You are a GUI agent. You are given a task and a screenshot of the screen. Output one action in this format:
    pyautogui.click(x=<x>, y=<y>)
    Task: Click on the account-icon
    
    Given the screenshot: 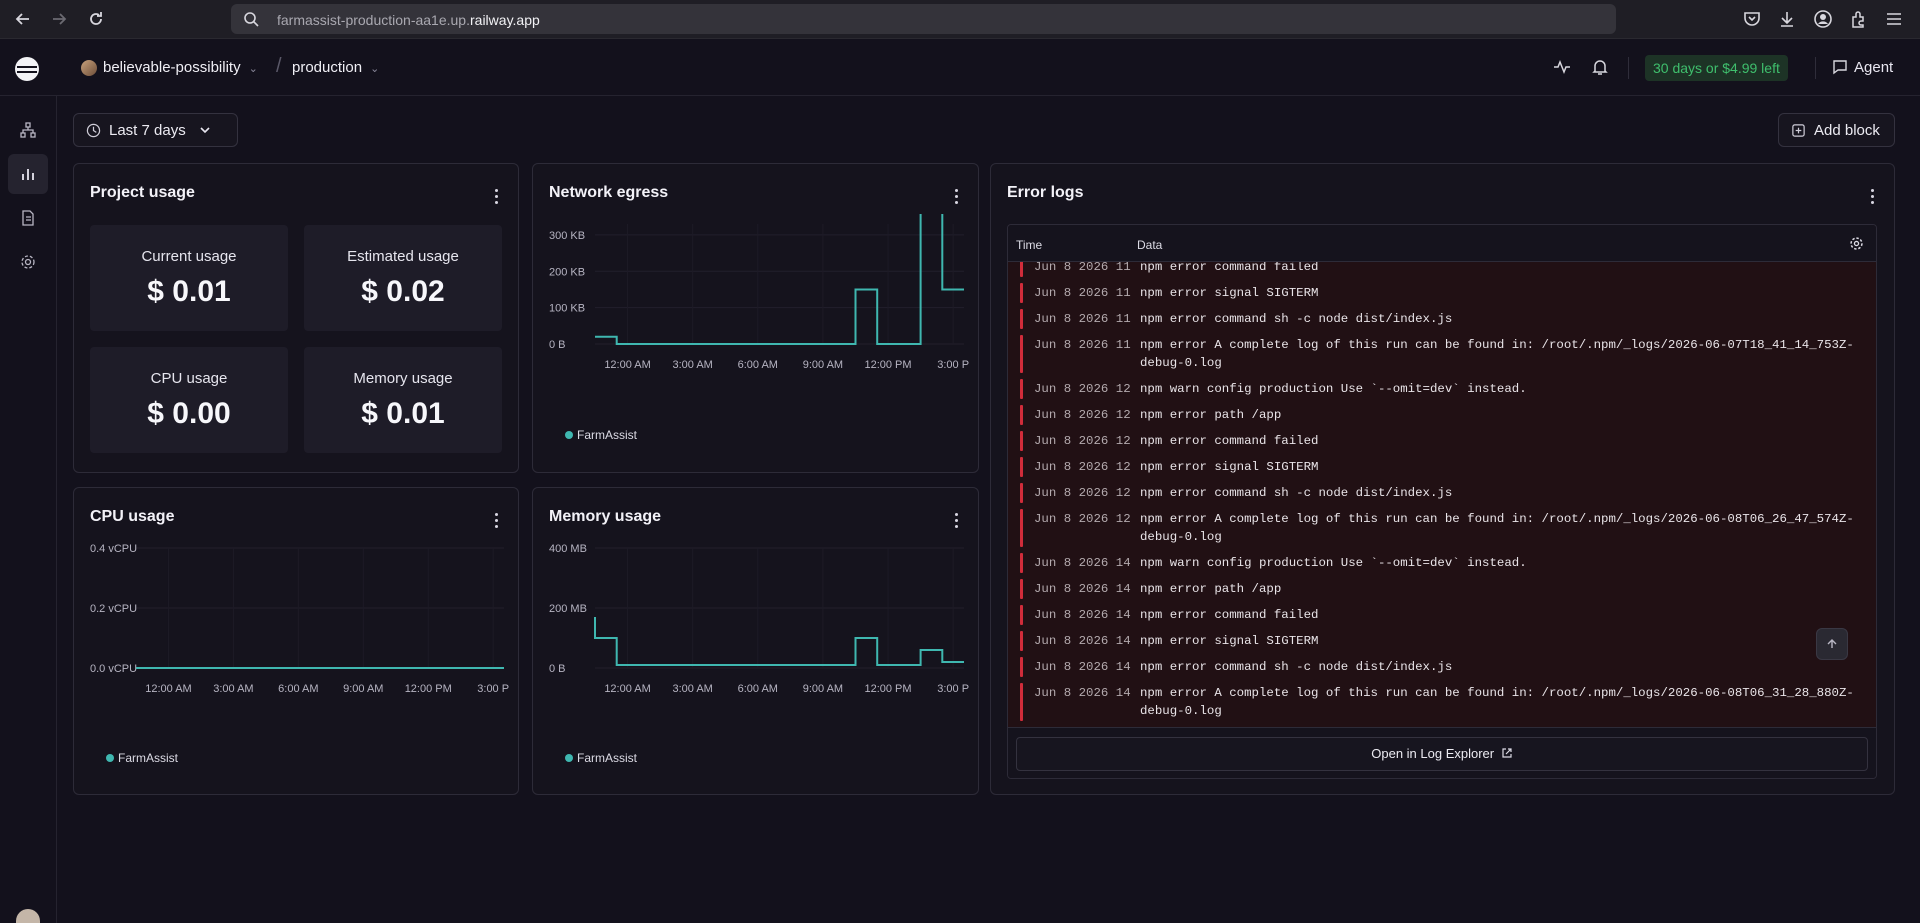 What is the action you would take?
    pyautogui.click(x=1823, y=19)
    